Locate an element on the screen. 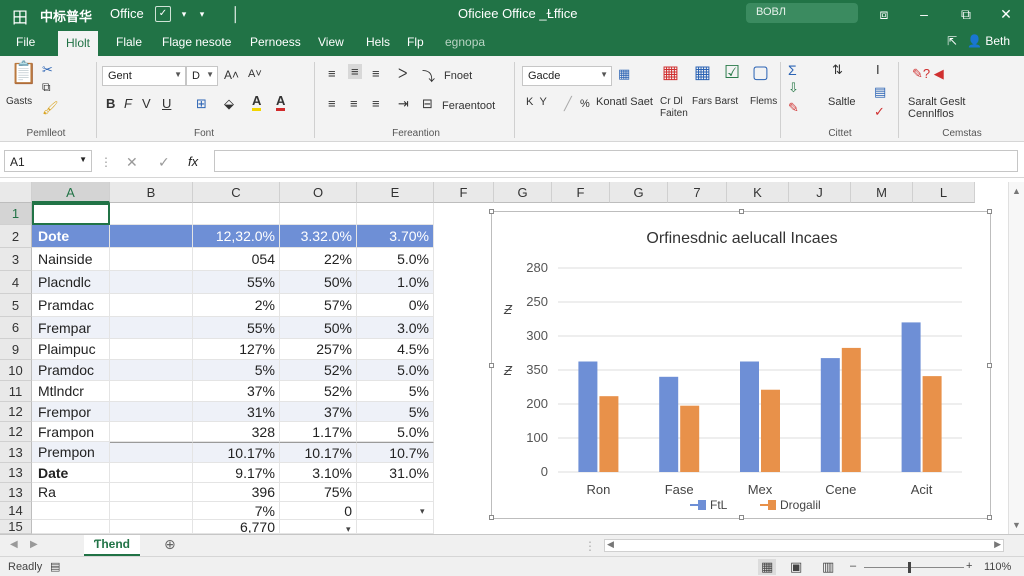  column-header: A is located at coordinates (71, 192).